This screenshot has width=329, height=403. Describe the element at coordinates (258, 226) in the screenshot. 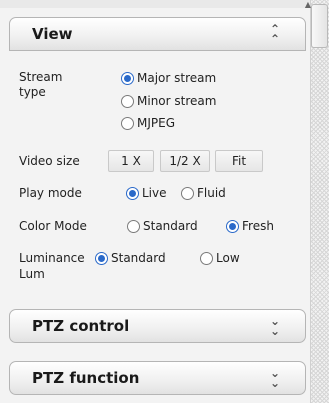

I see `radio-color-fresh-label: Fresh` at that location.